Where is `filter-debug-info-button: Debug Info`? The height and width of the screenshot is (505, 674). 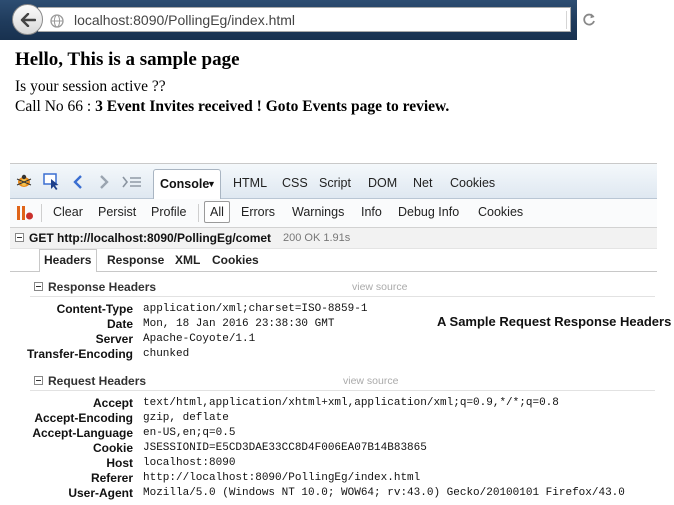 filter-debug-info-button: Debug Info is located at coordinates (428, 212).